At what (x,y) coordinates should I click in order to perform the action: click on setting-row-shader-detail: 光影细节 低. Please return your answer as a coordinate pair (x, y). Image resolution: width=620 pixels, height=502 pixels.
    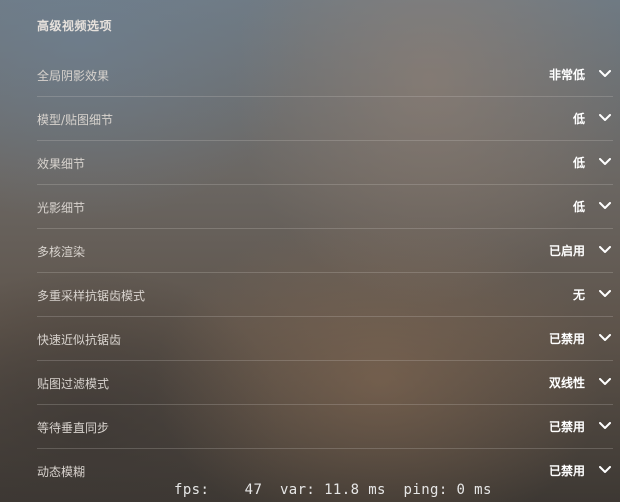
    Looking at the image, I should click on (325, 207).